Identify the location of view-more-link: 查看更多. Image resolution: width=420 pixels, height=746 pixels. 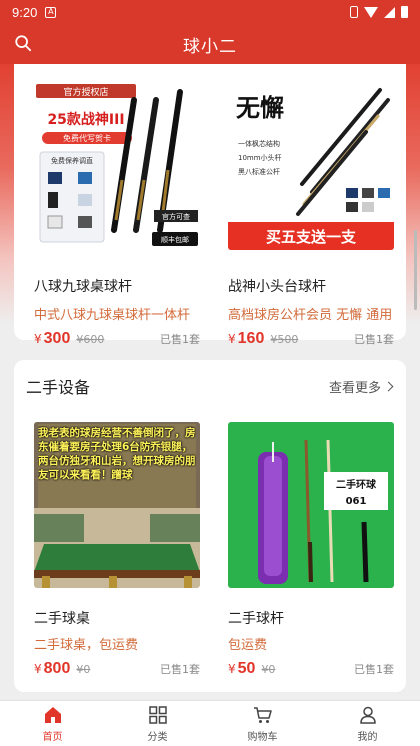
(361, 386).